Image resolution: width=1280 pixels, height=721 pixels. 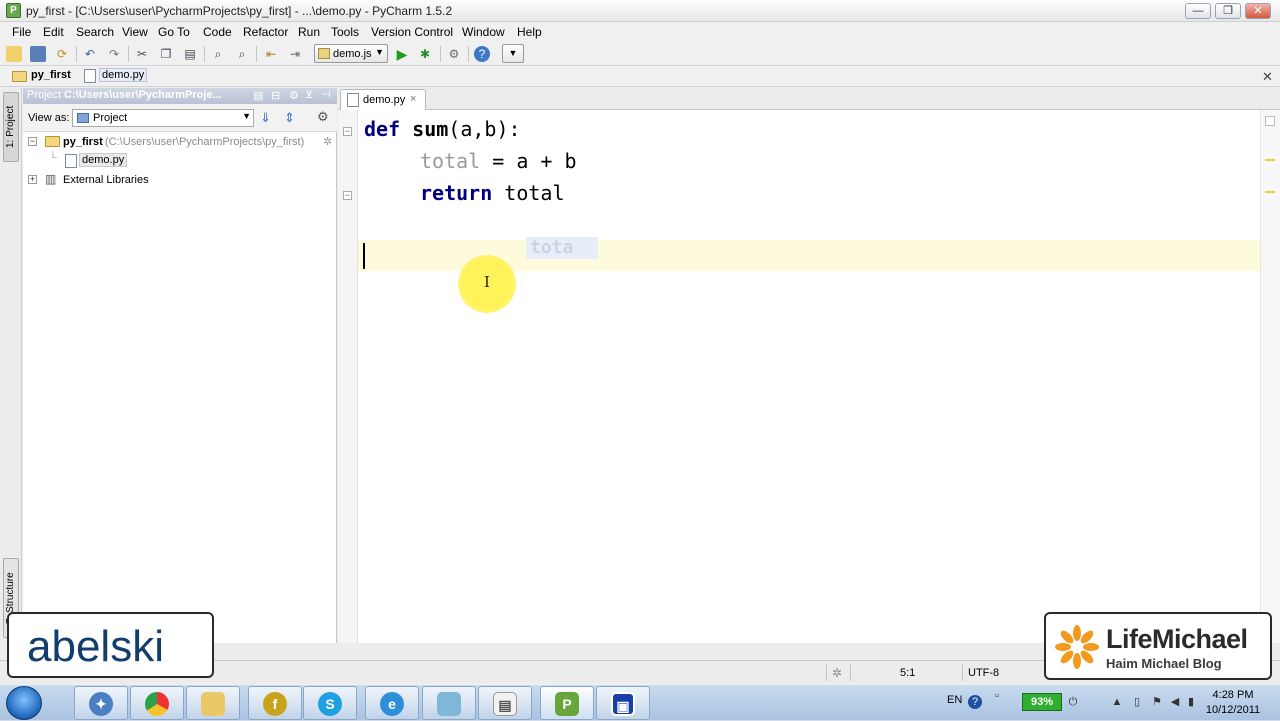 I want to click on taskbar-browser-compass: ✦, so click(x=101, y=703).